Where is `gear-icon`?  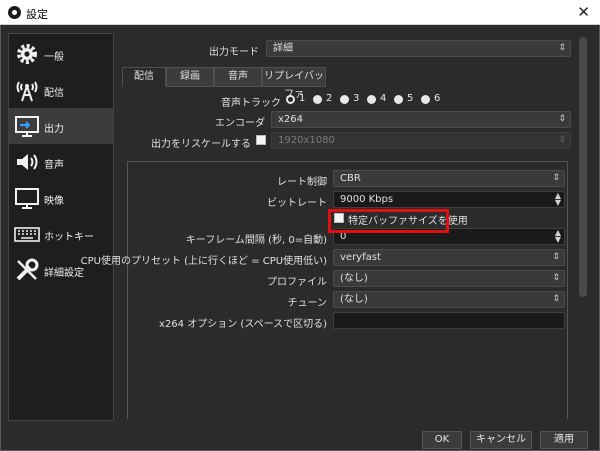
gear-icon is located at coordinates (27, 54).